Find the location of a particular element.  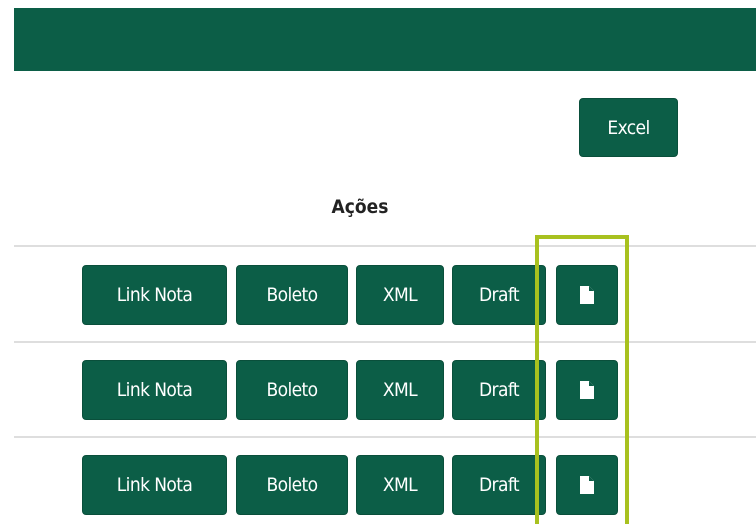

actions-column-header: Ações is located at coordinates (360, 207).